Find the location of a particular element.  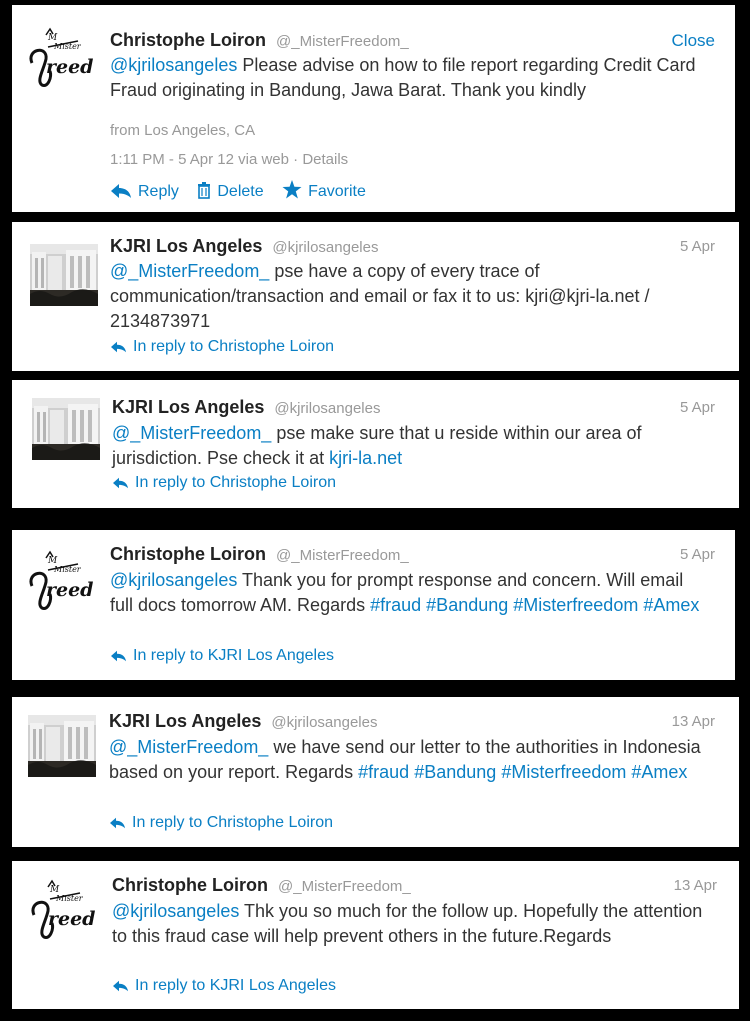

delete-button: Delete is located at coordinates (230, 191).